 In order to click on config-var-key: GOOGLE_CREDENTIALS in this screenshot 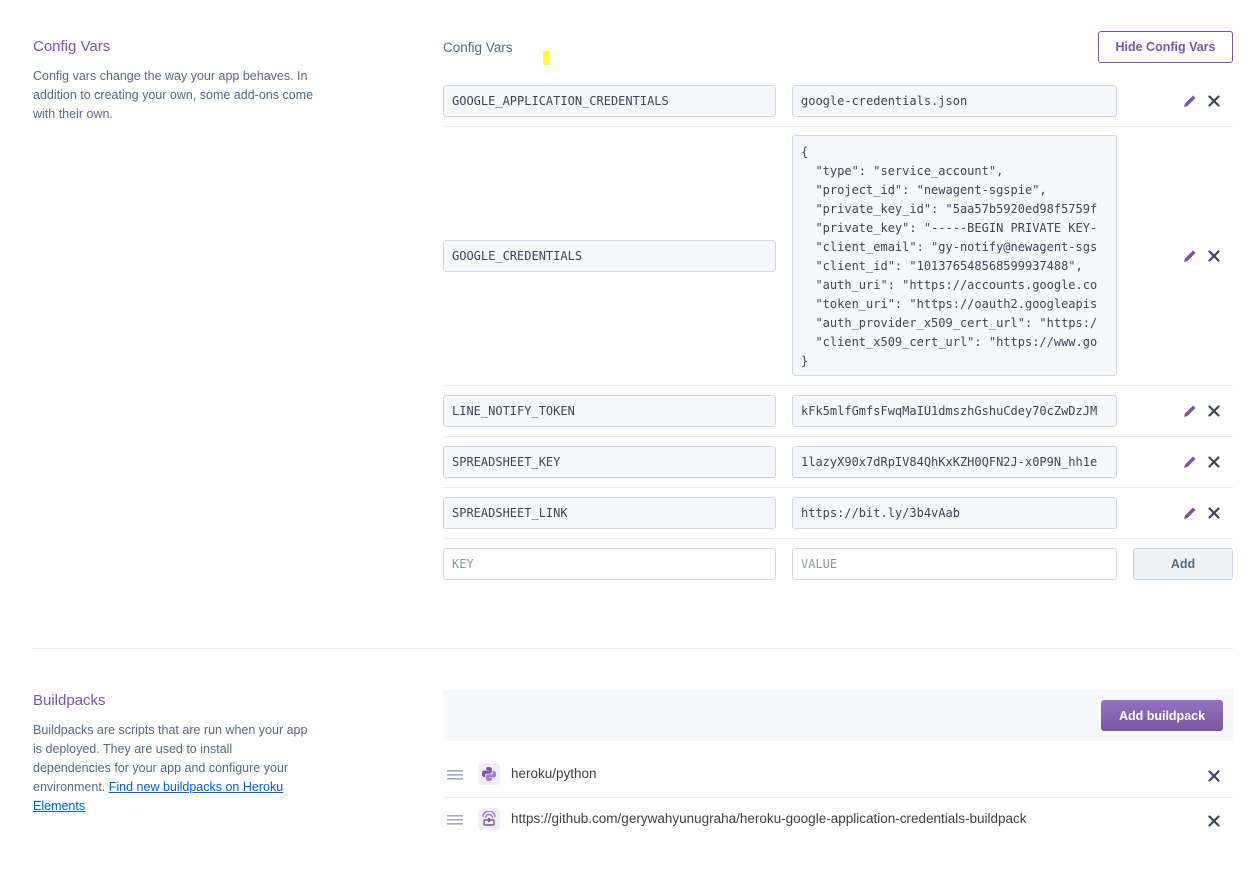, I will do `click(609, 256)`.